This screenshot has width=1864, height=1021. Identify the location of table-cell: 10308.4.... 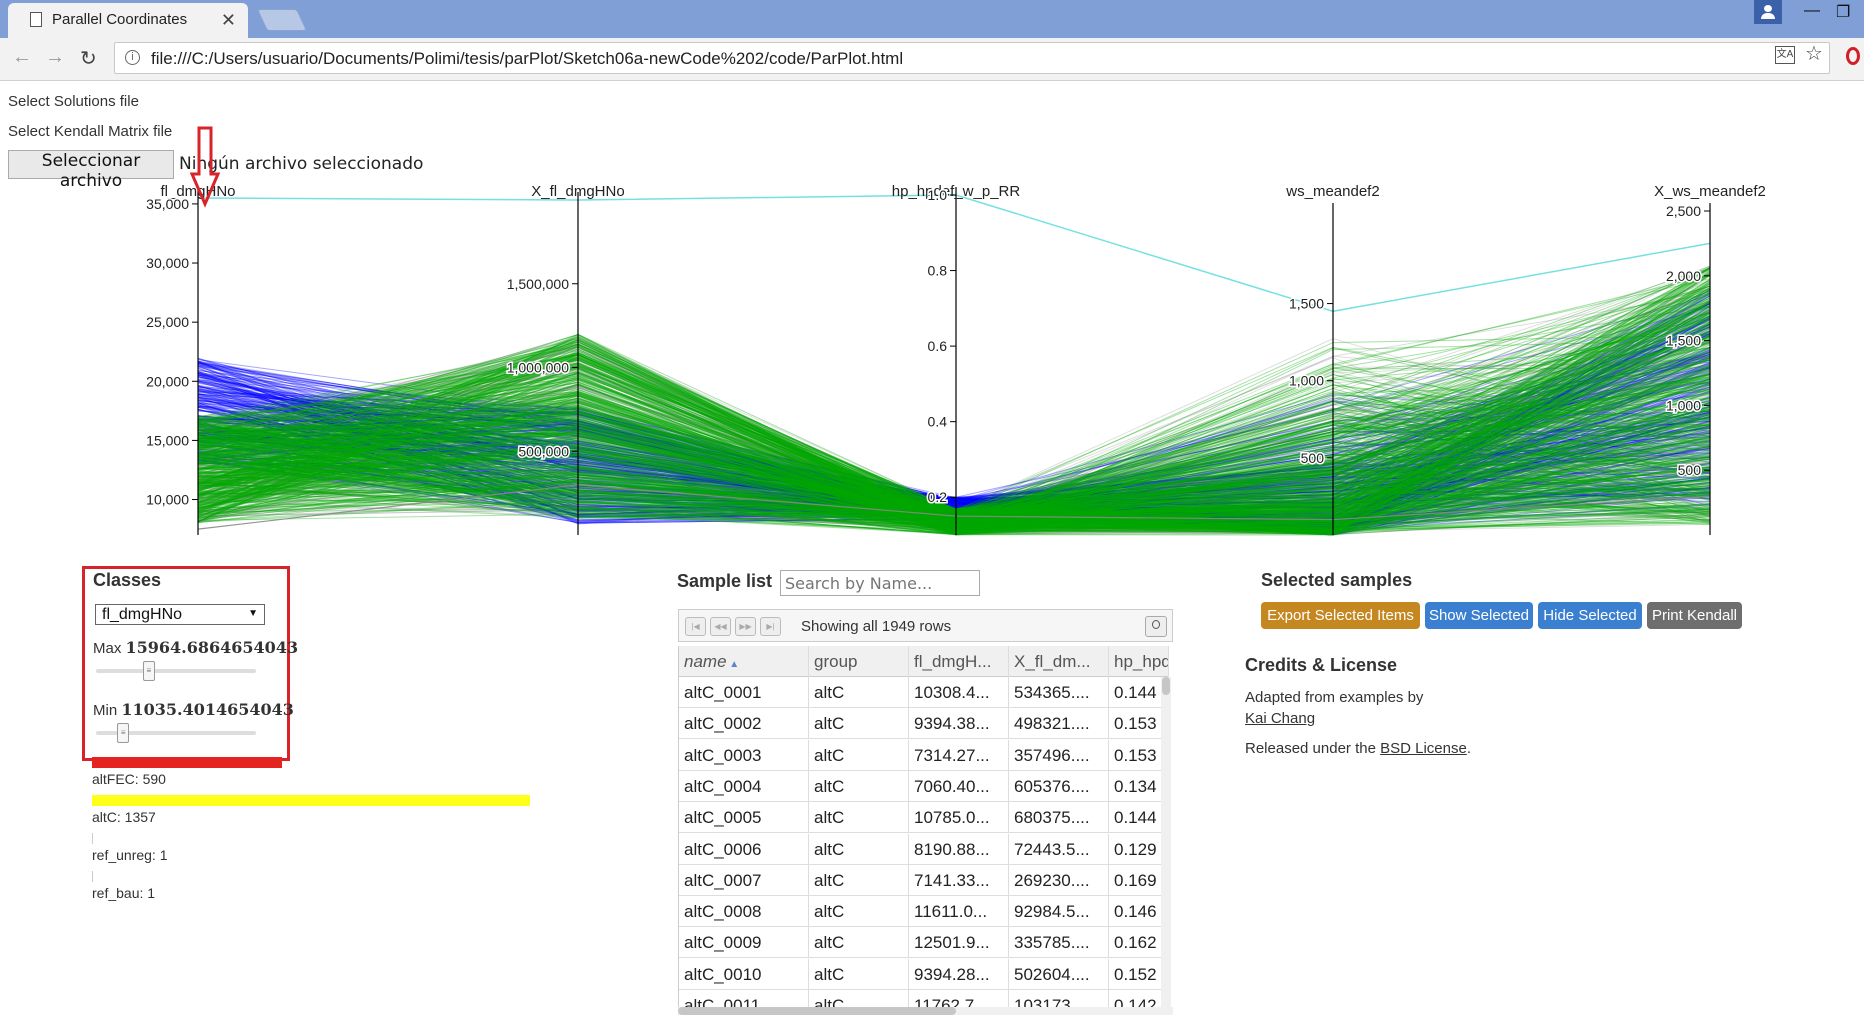
(959, 692).